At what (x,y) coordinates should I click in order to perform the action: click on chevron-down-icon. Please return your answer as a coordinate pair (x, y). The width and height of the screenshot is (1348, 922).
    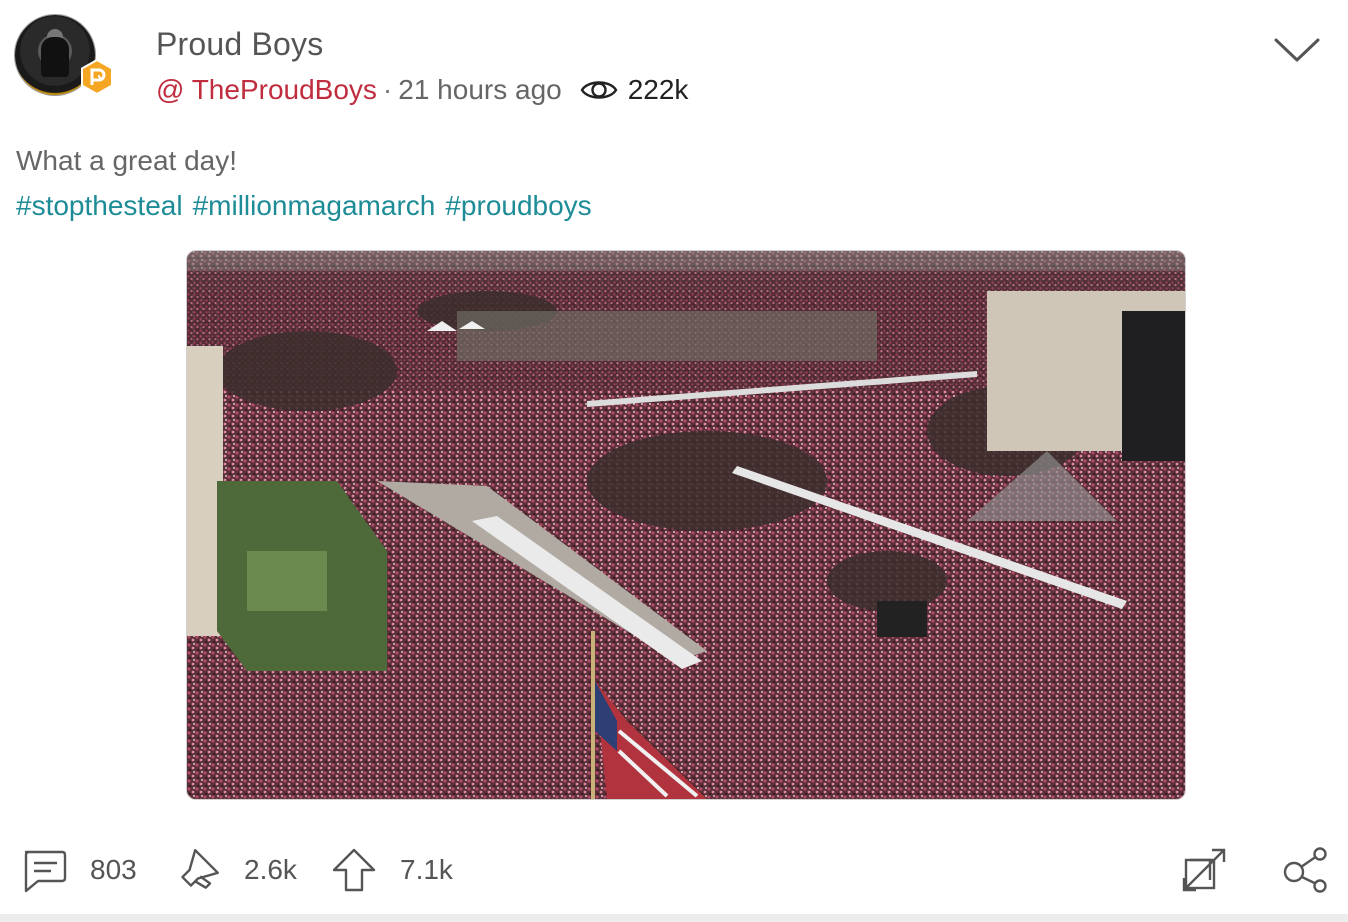
    Looking at the image, I should click on (1297, 49).